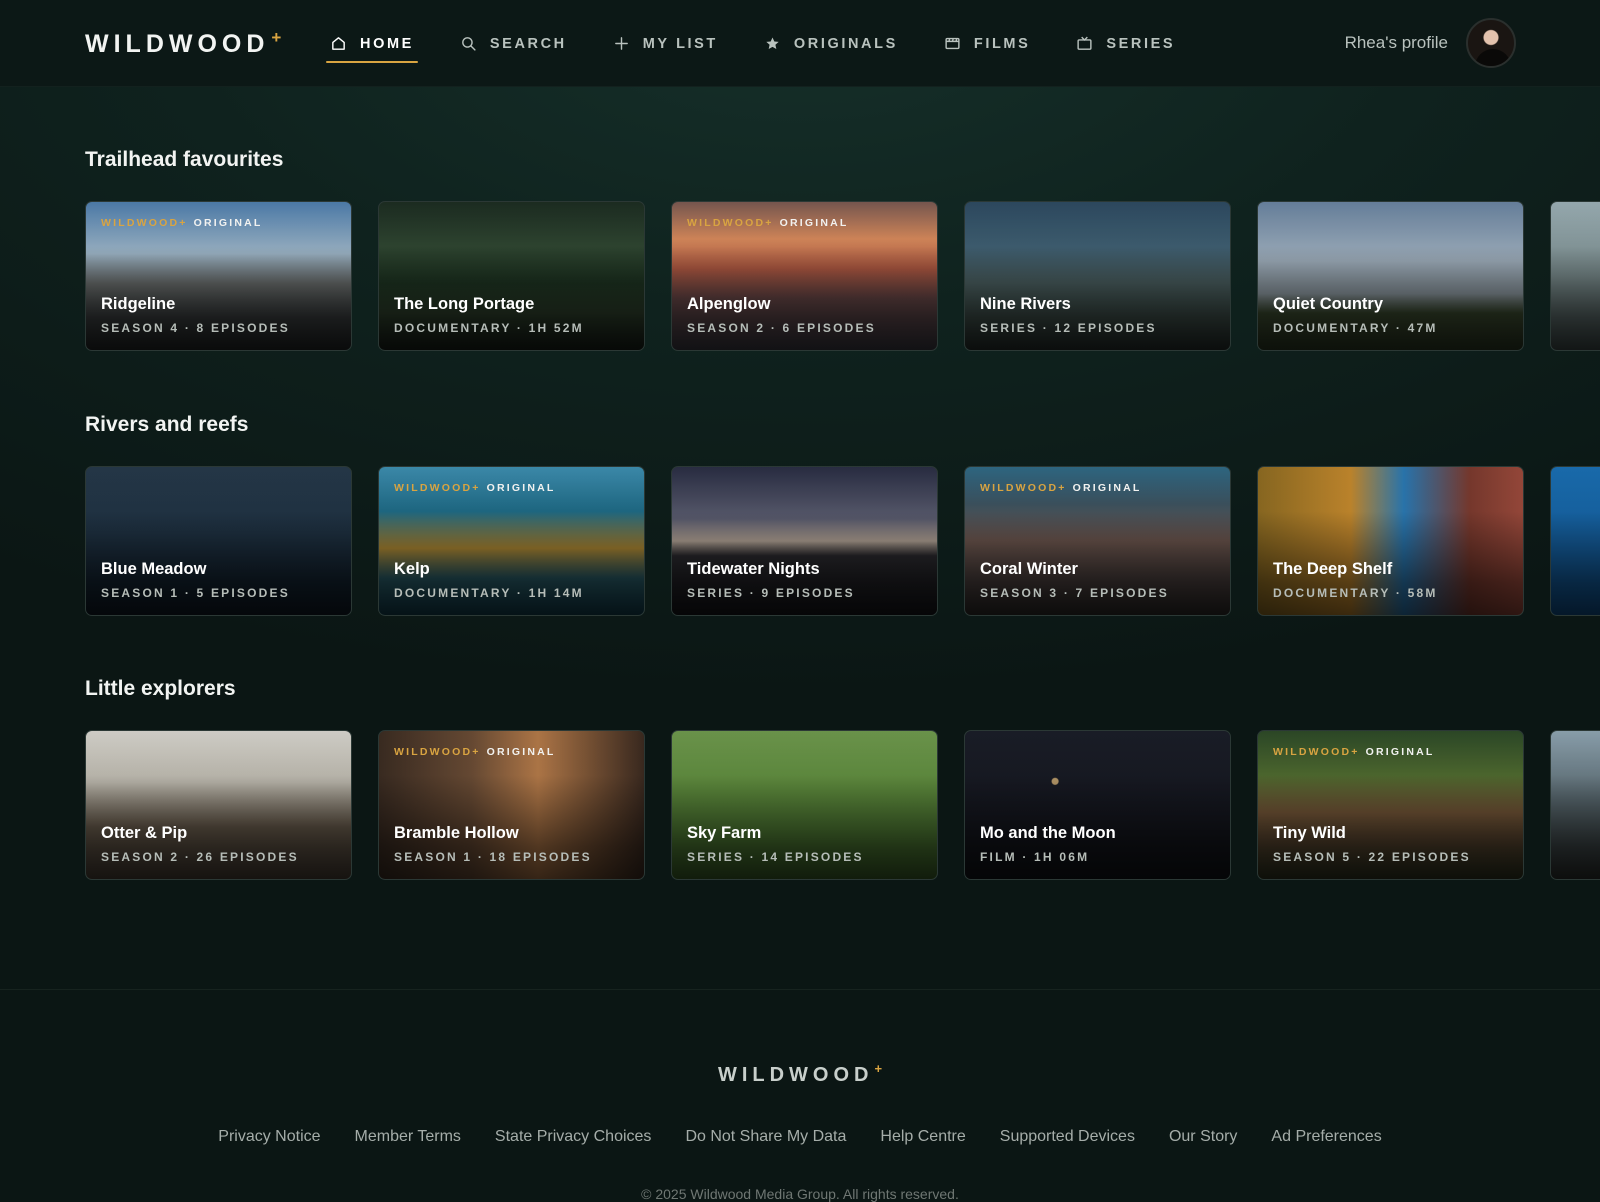 This screenshot has width=1600, height=1202. What do you see at coordinates (167, 424) in the screenshot?
I see `row-title: Rivers and reefs` at bounding box center [167, 424].